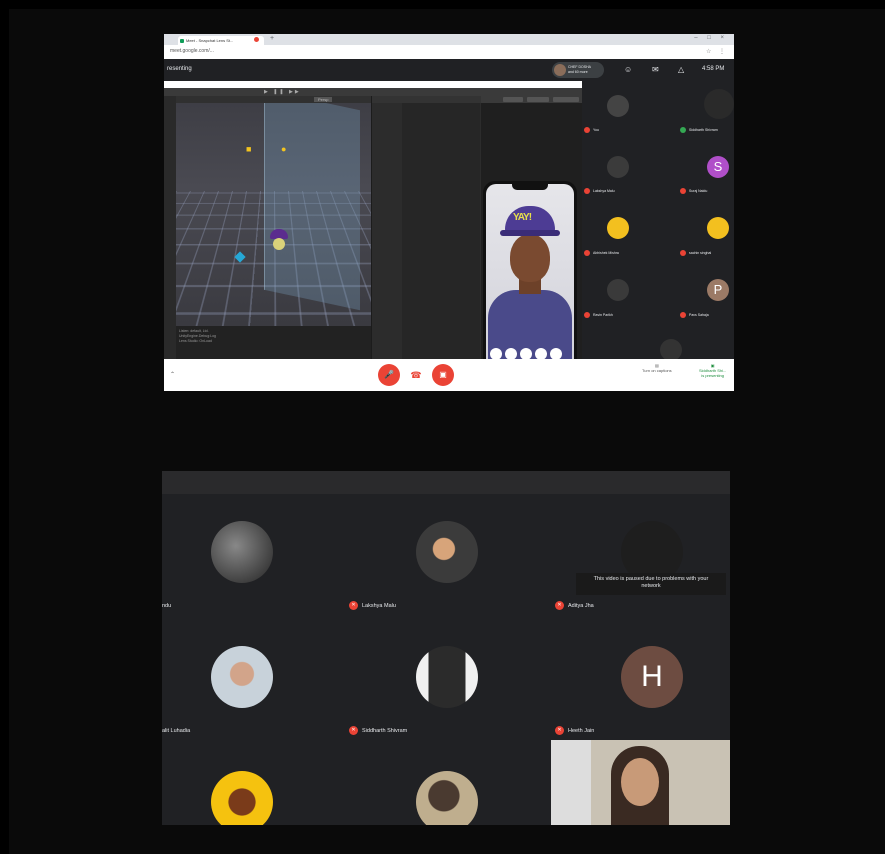 The image size is (885, 854). I want to click on editor-toolbar: ▶ ❚❚ ▶▶, so click(373, 92).